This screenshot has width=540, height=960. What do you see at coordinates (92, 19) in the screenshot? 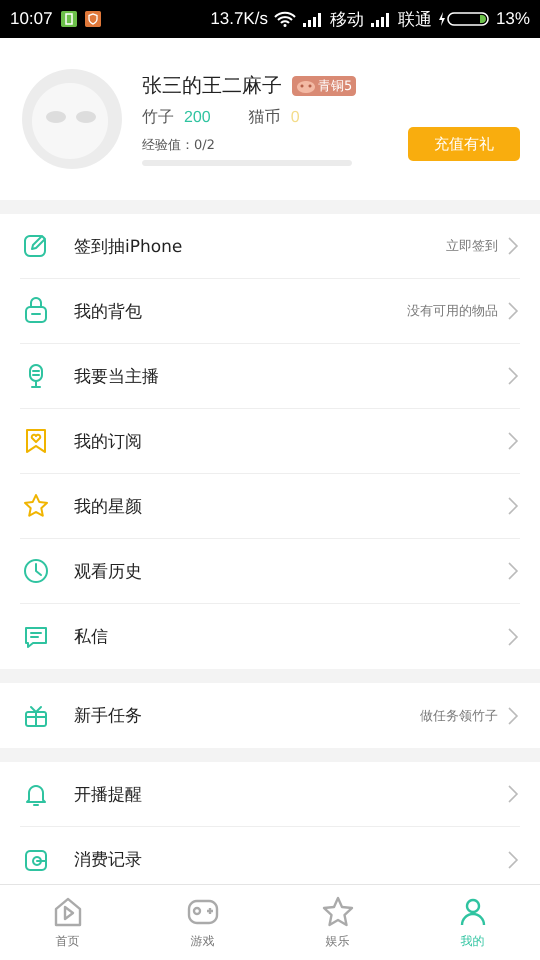
I see `shield-icon` at bounding box center [92, 19].